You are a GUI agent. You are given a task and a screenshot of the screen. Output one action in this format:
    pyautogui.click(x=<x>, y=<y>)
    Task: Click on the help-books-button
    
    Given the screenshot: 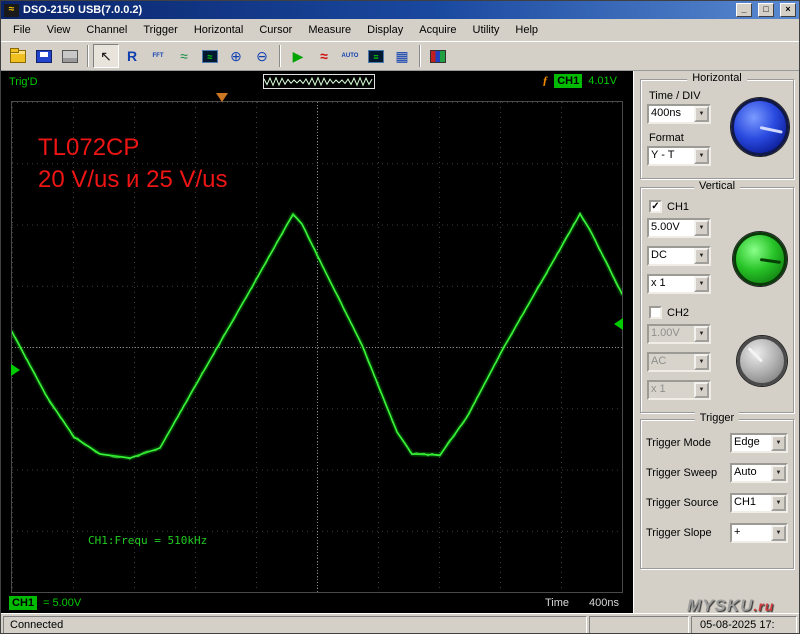 What is the action you would take?
    pyautogui.click(x=438, y=56)
    